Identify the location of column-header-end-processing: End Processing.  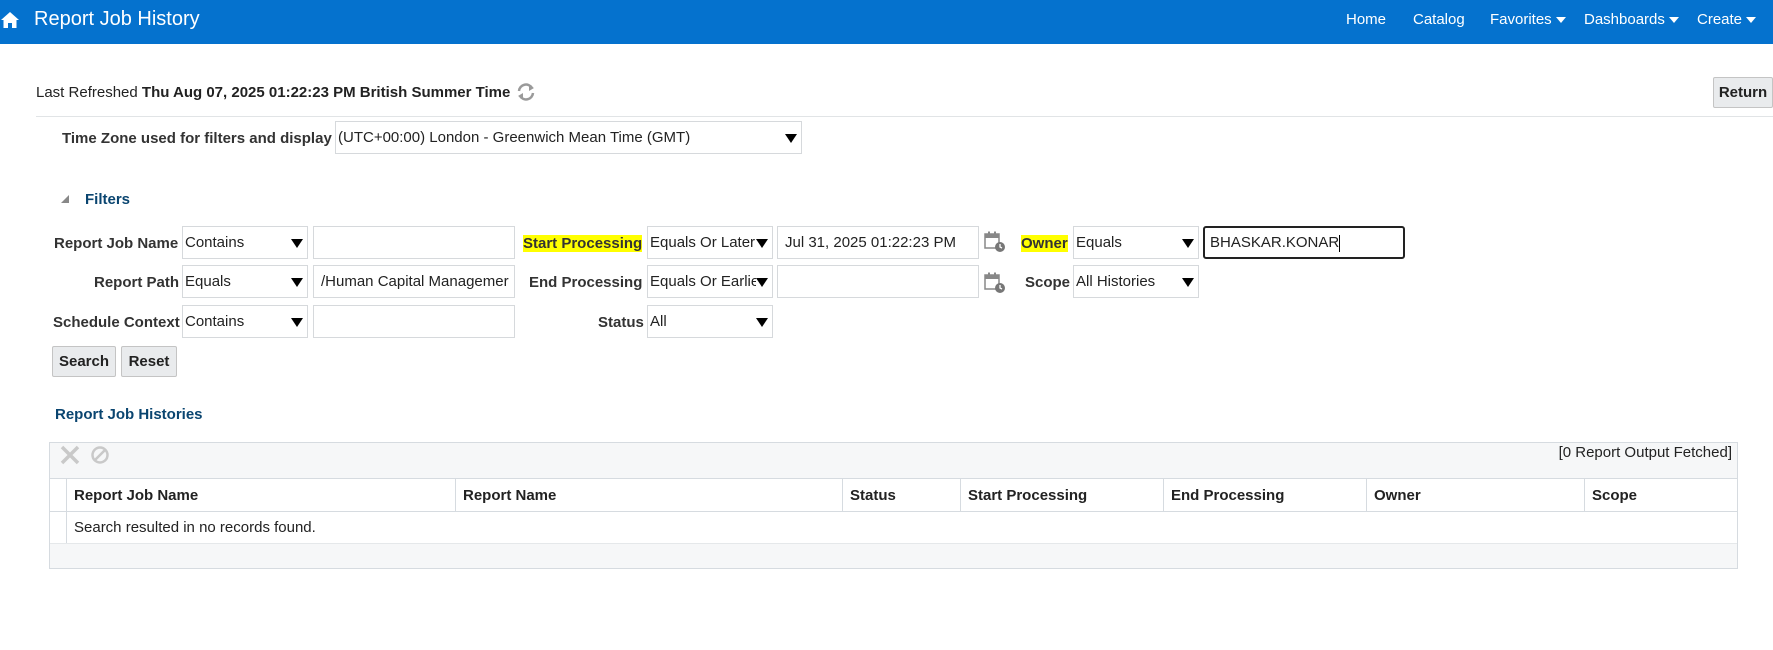
(1264, 495).